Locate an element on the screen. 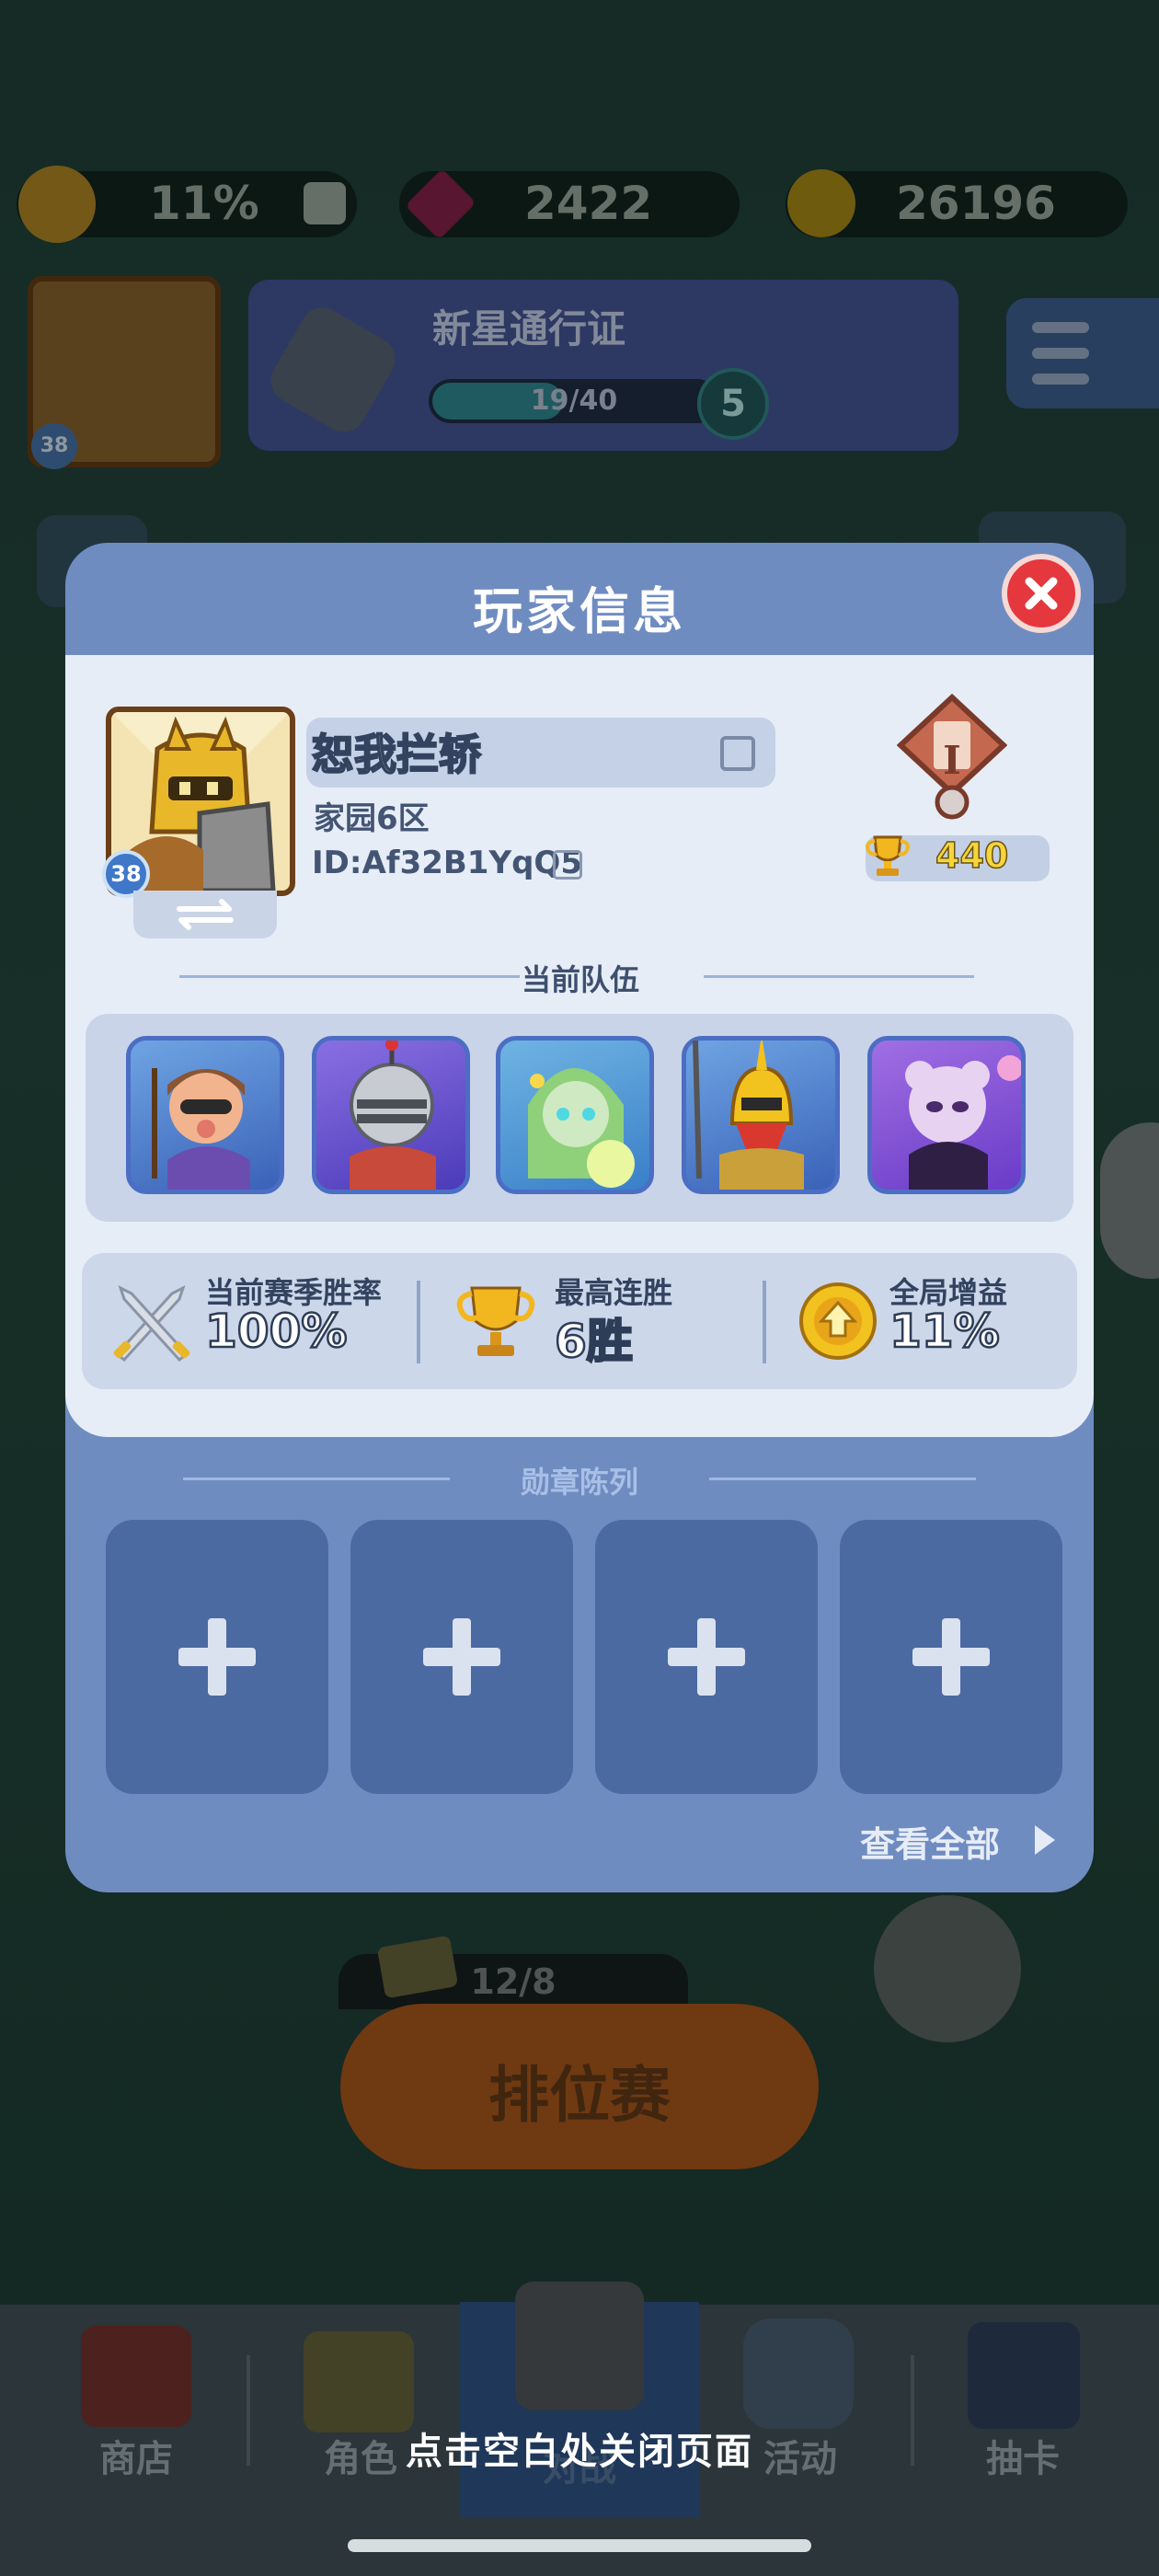  swap-arrows-icon is located at coordinates (205, 914).